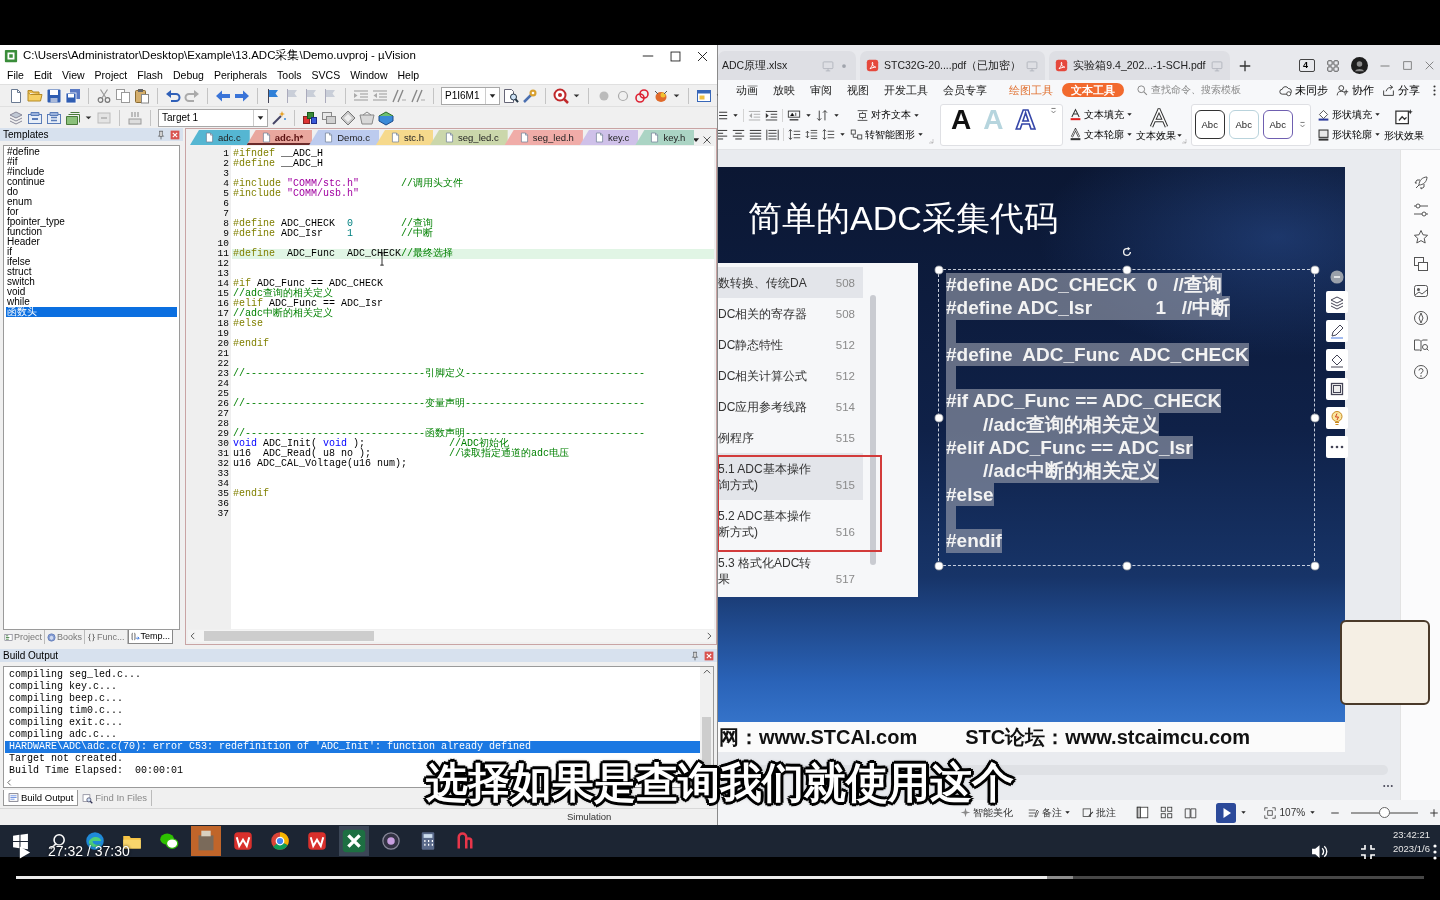 The height and width of the screenshot is (900, 1440). I want to click on clipboard-icon, so click(142, 95).